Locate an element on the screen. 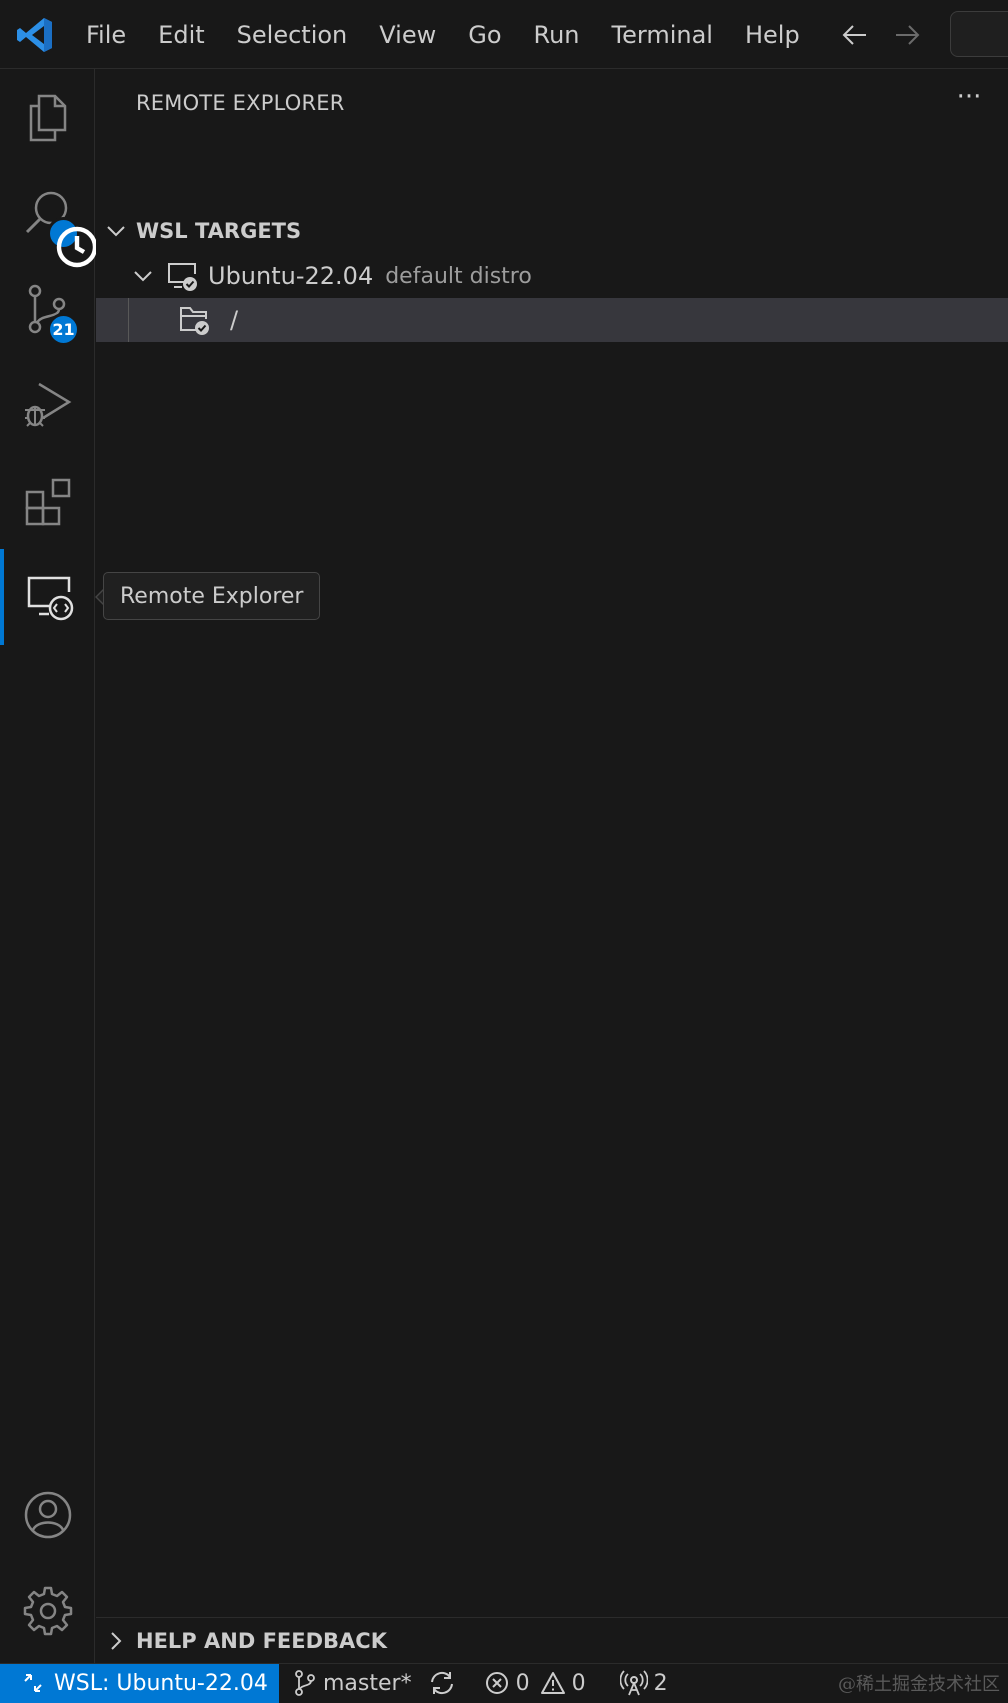 Image resolution: width=1008 pixels, height=1703 pixels. section-label: WSL TARGETS is located at coordinates (219, 231).